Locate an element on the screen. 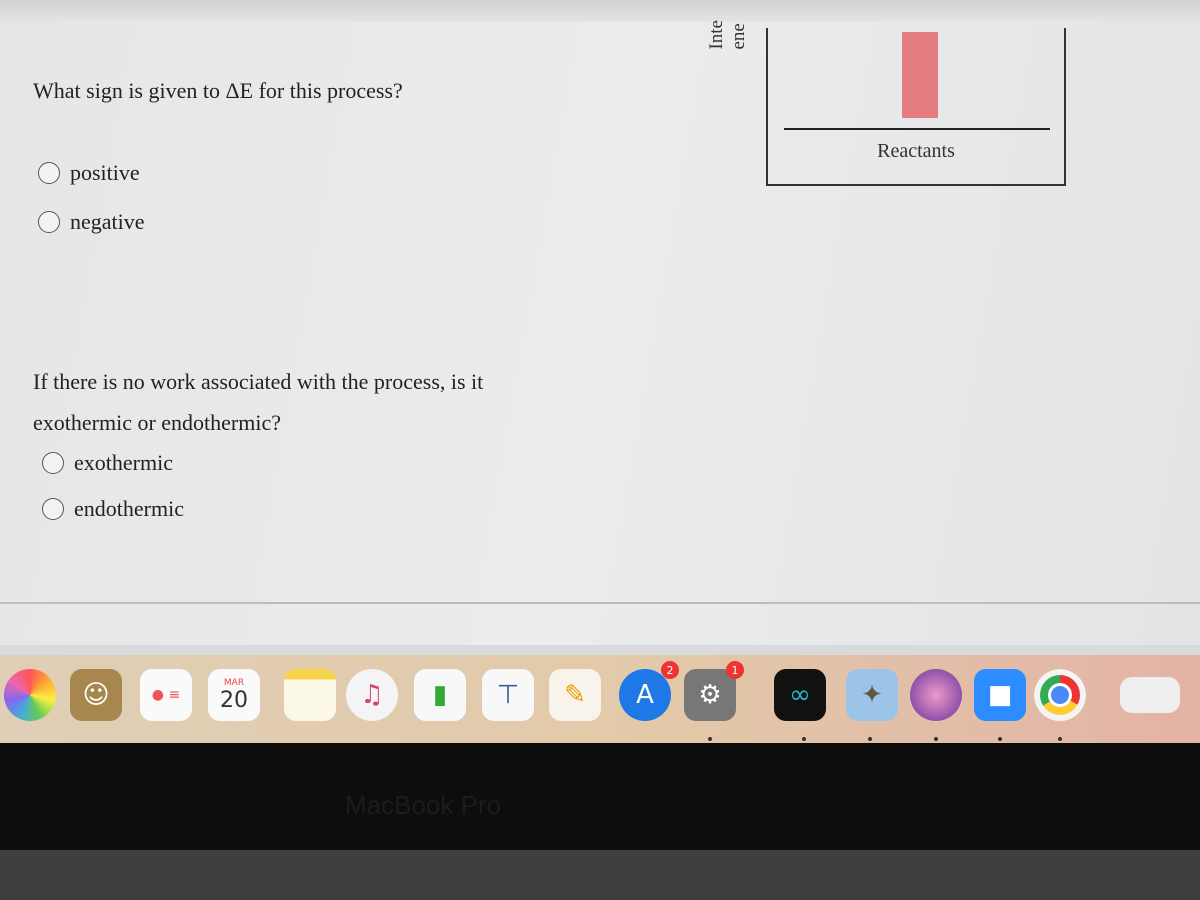 The image size is (1200, 900). option-label: positive is located at coordinates (105, 172).